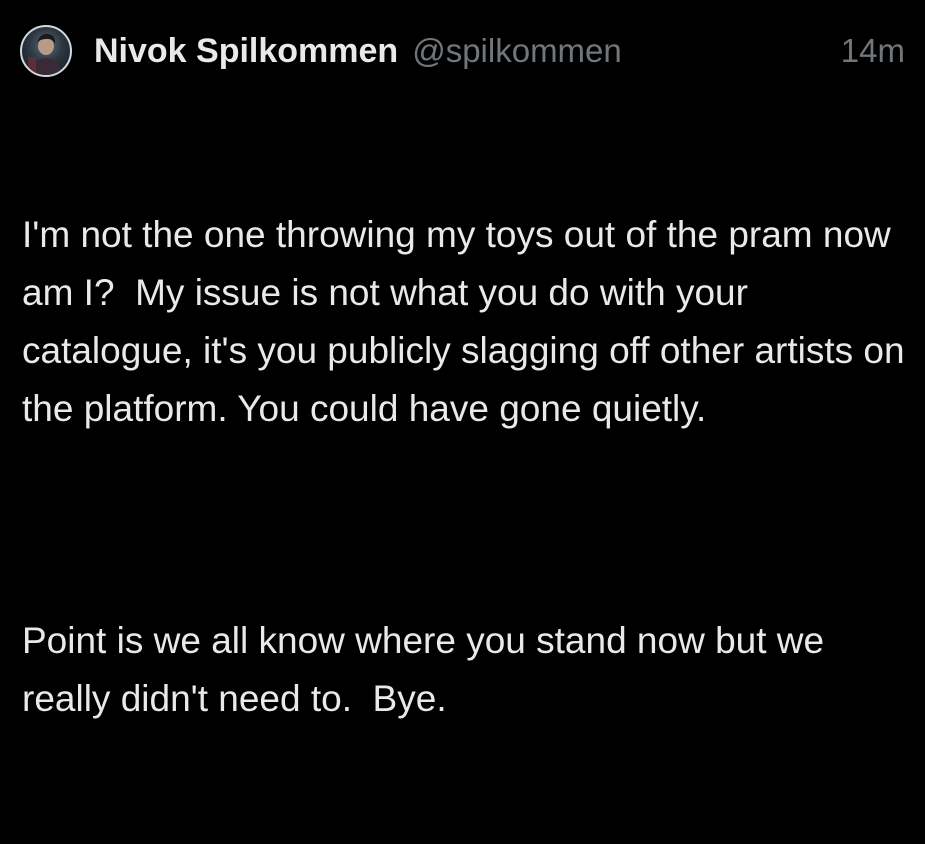  What do you see at coordinates (517, 51) in the screenshot?
I see `user-handle: @spilkommen` at bounding box center [517, 51].